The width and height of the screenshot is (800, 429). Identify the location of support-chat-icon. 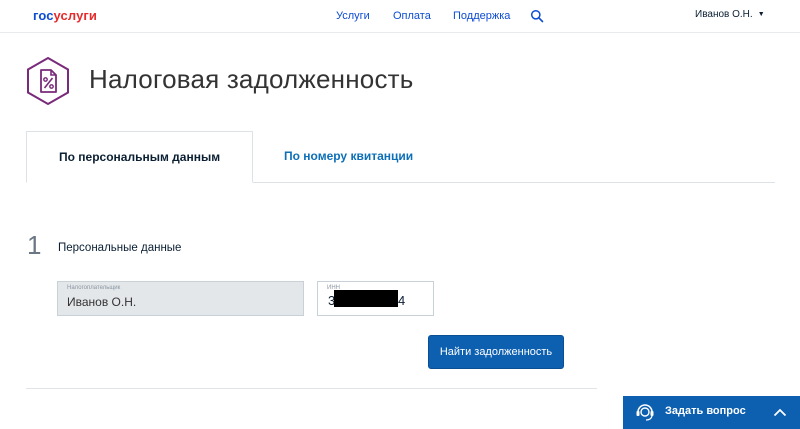
(645, 412).